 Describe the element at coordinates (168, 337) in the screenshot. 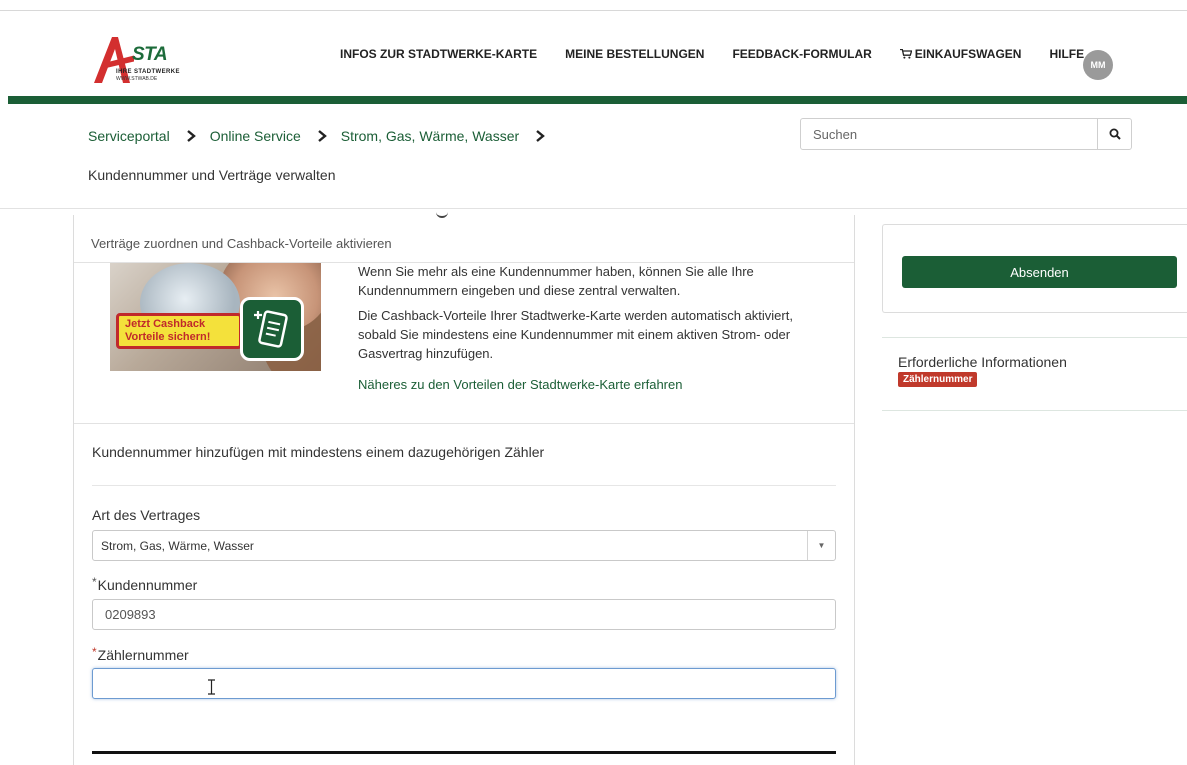

I see `cashback-badge-line2: Vorteile sichern!` at that location.